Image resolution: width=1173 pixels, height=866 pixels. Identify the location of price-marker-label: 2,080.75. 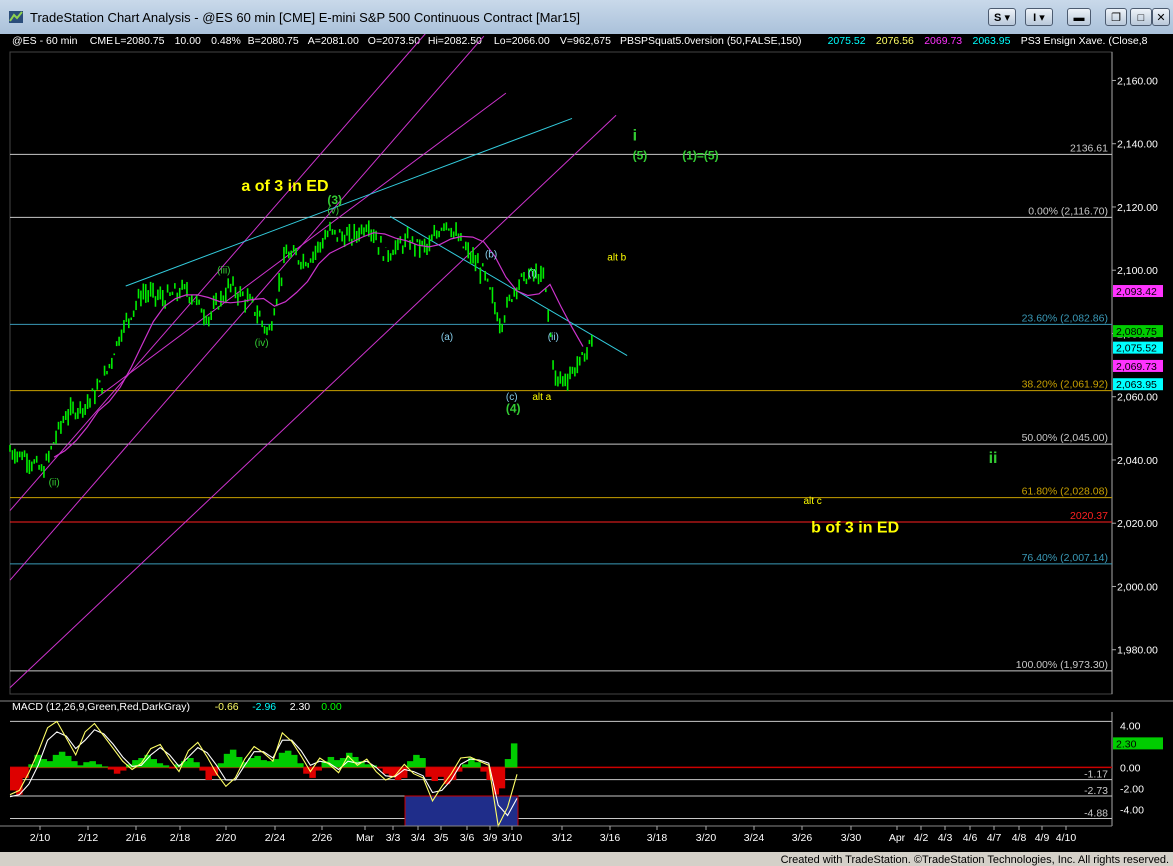
(1136, 332).